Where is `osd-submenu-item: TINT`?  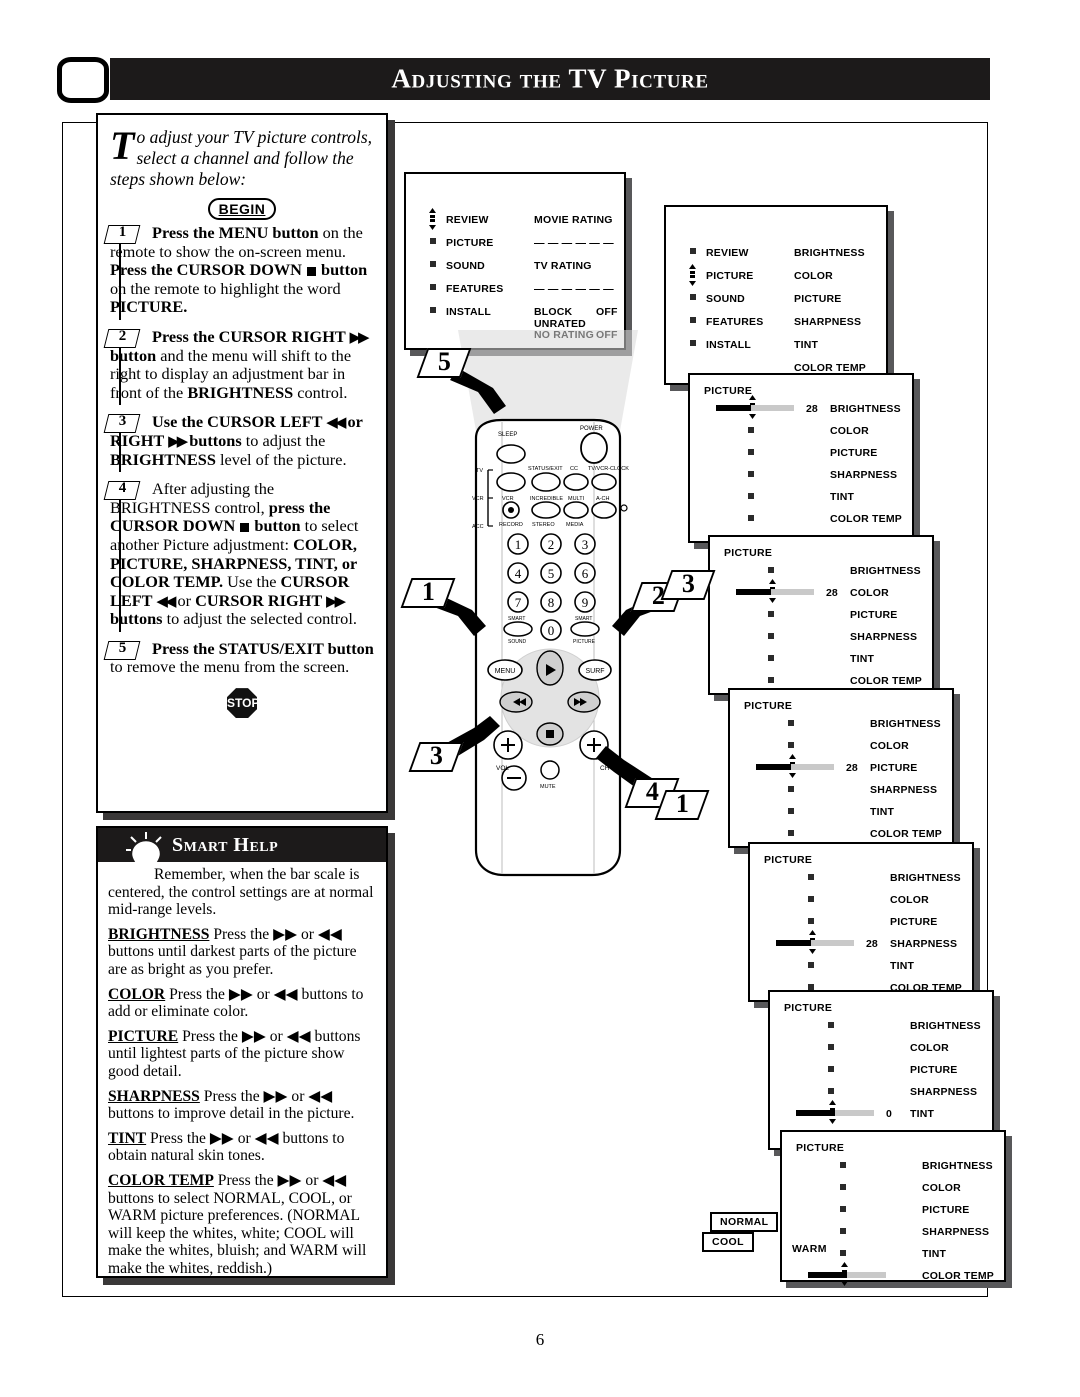 osd-submenu-item: TINT is located at coordinates (806, 345).